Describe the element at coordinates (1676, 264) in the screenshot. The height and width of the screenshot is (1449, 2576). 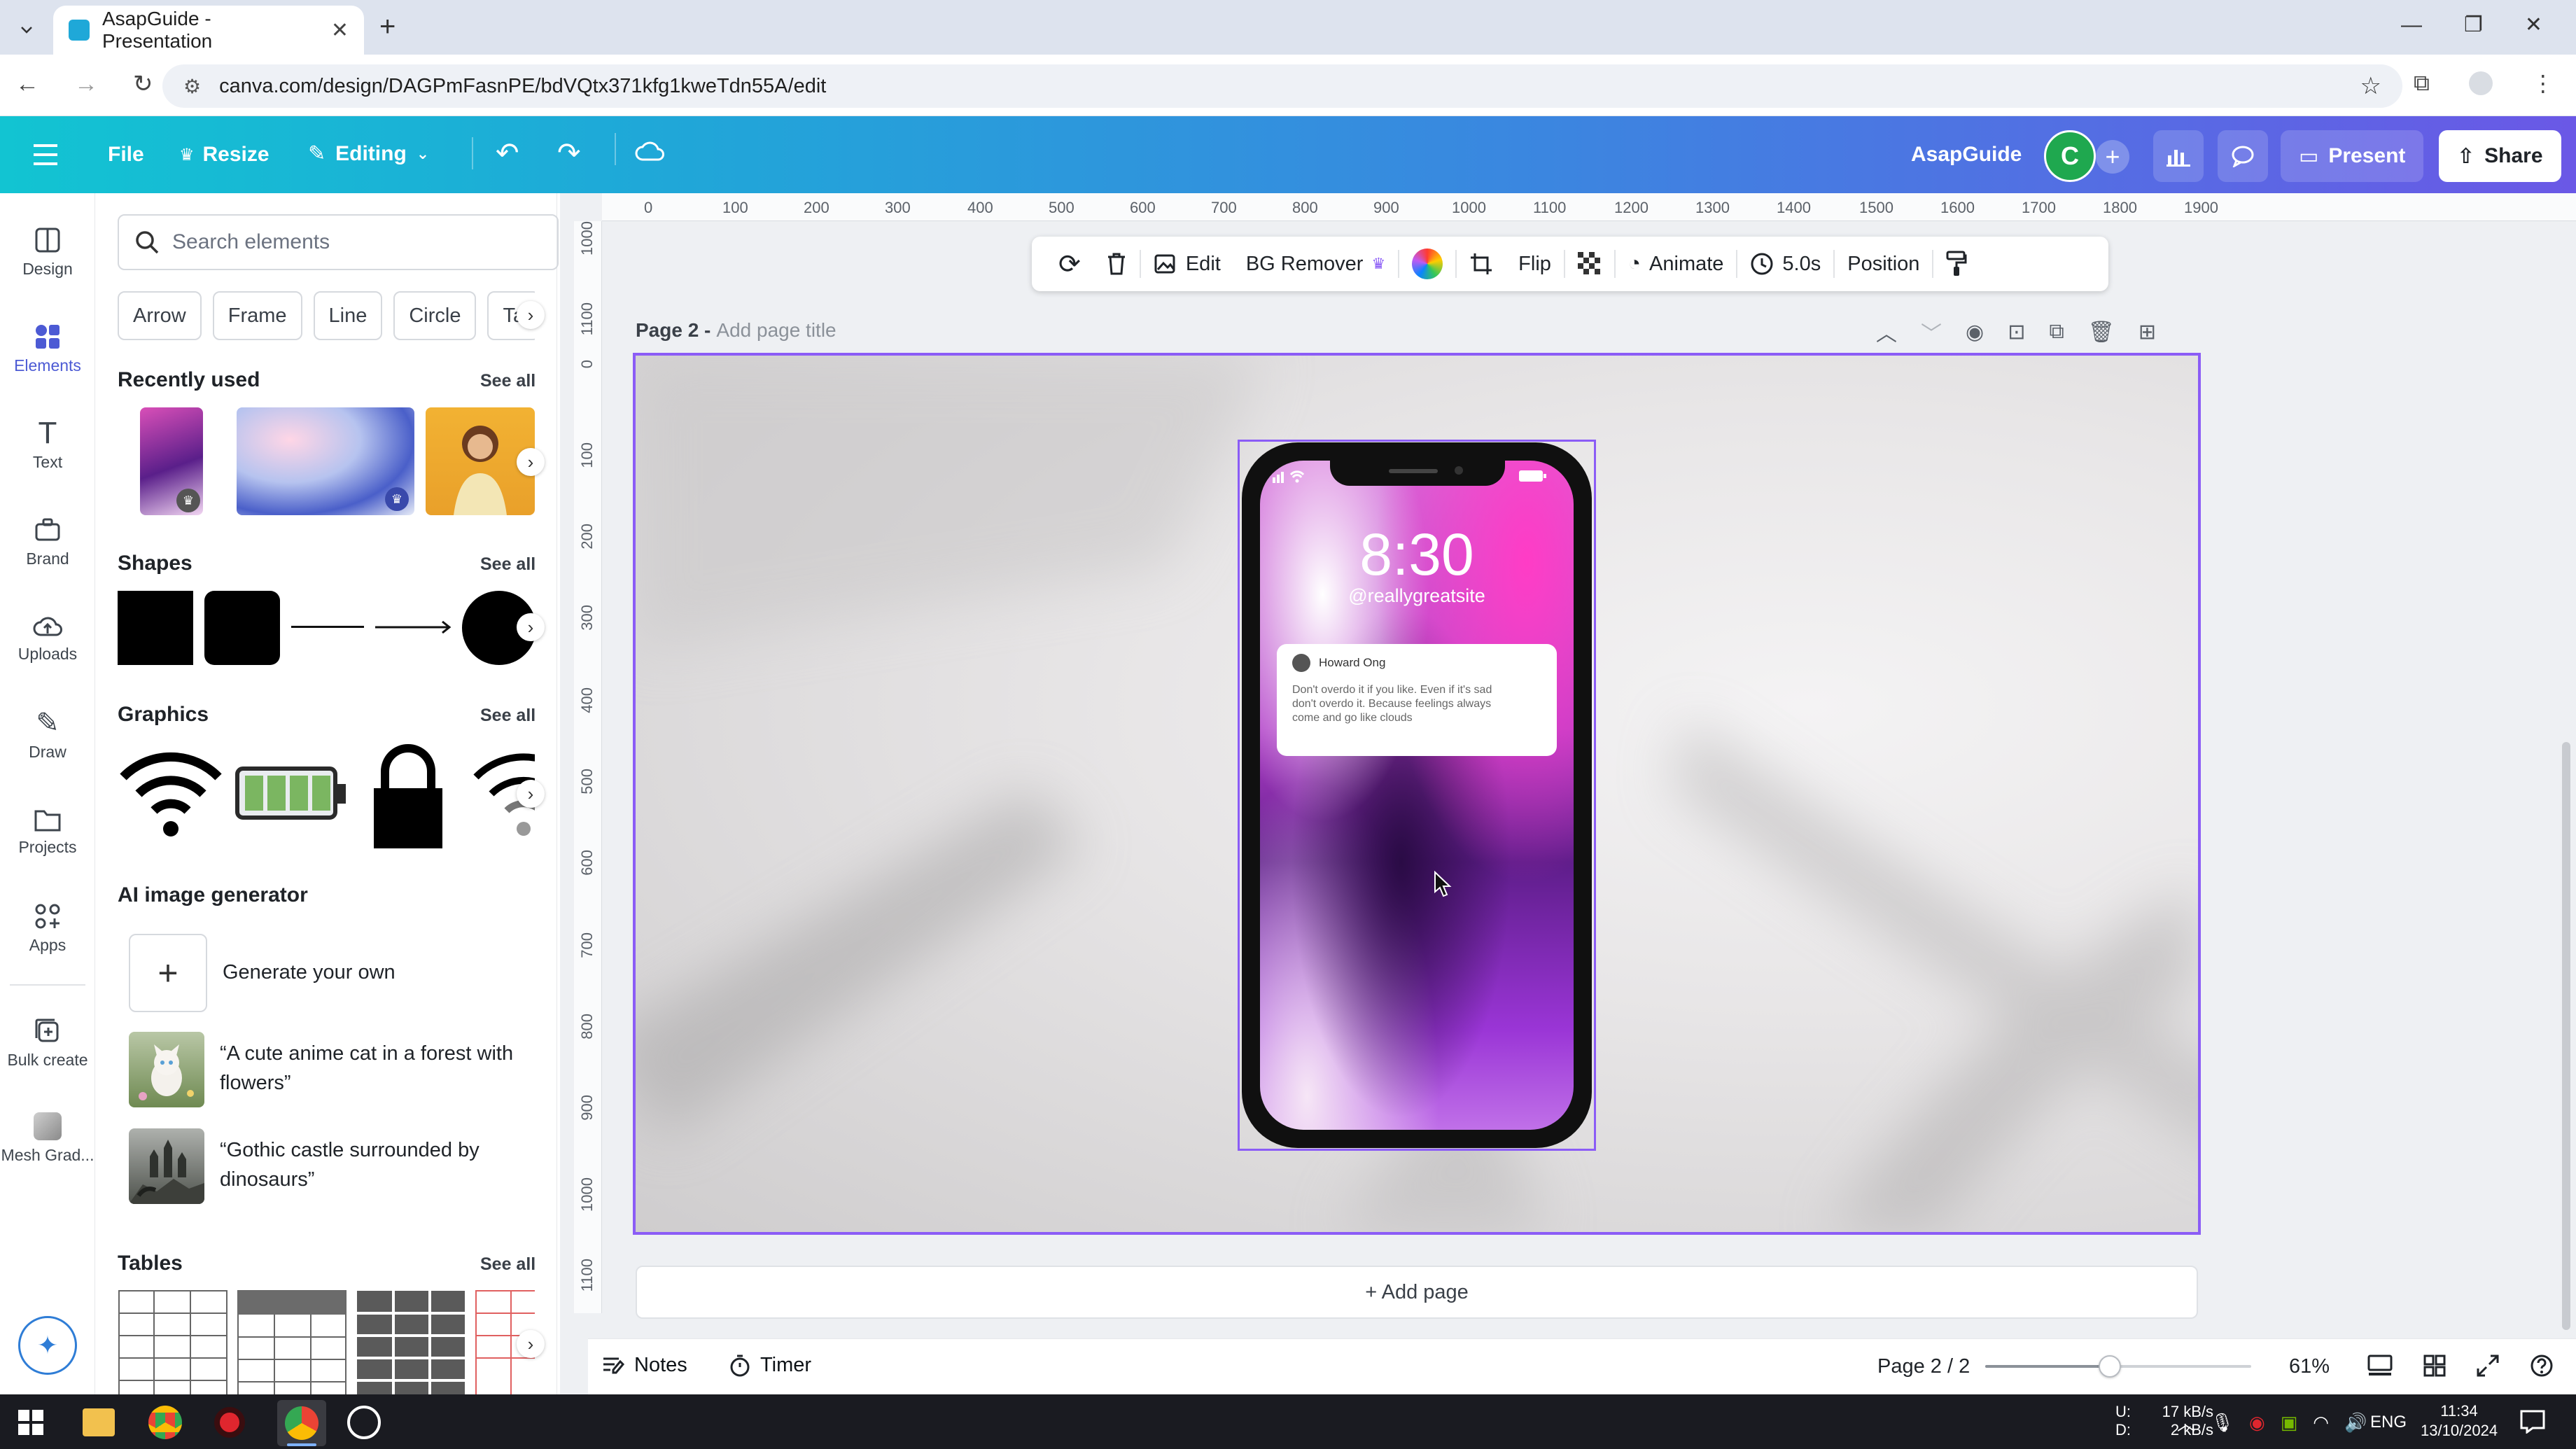
I see `animate-button: ◔ Animate` at that location.